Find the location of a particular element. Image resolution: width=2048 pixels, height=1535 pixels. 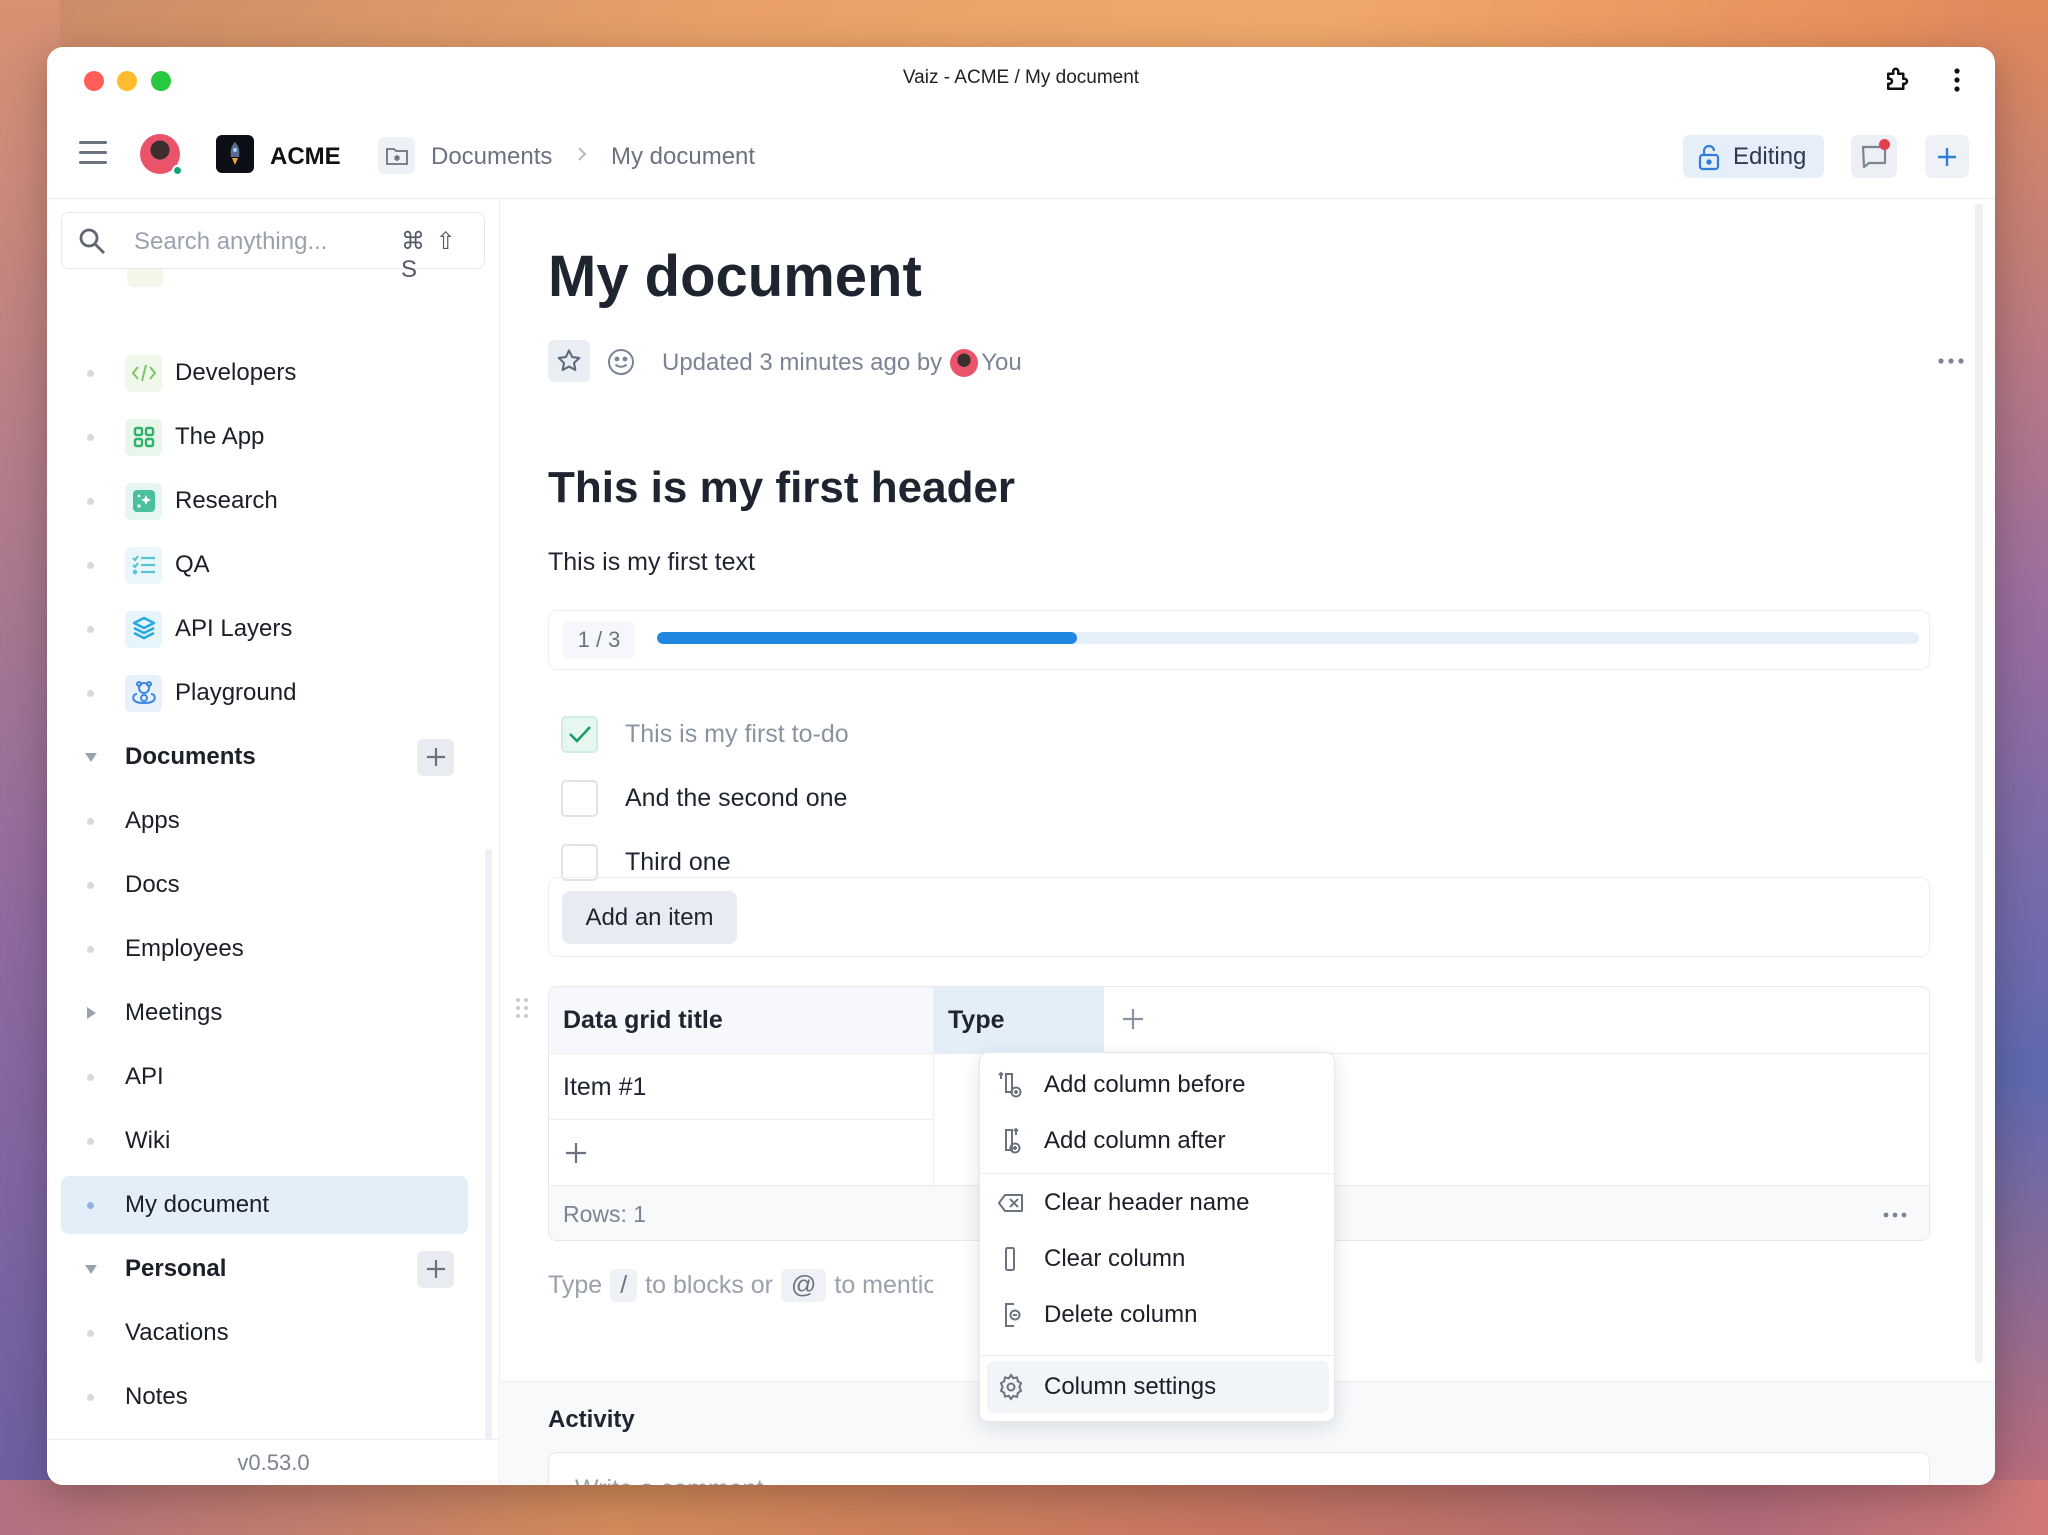

editor-placeholder: Type / to blocks or @ to mention is located at coordinates (740, 1284).